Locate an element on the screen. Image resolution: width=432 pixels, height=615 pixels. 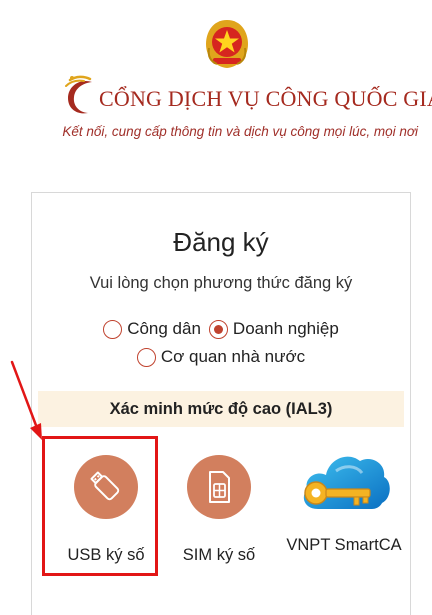
verification-level-label: Xác minh mức độ cao (IAL3) is located at coordinates (221, 409).